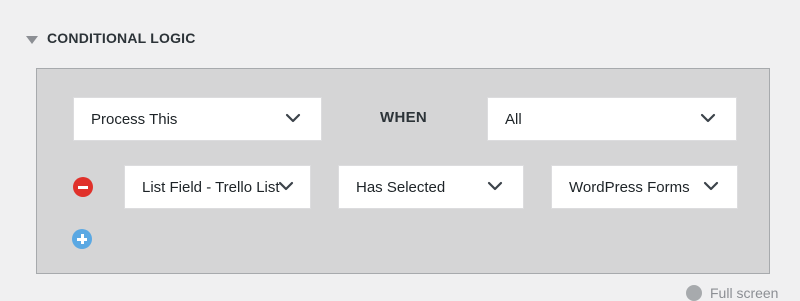 The height and width of the screenshot is (301, 800). Describe the element at coordinates (694, 293) in the screenshot. I see `fullscreen-icon` at that location.